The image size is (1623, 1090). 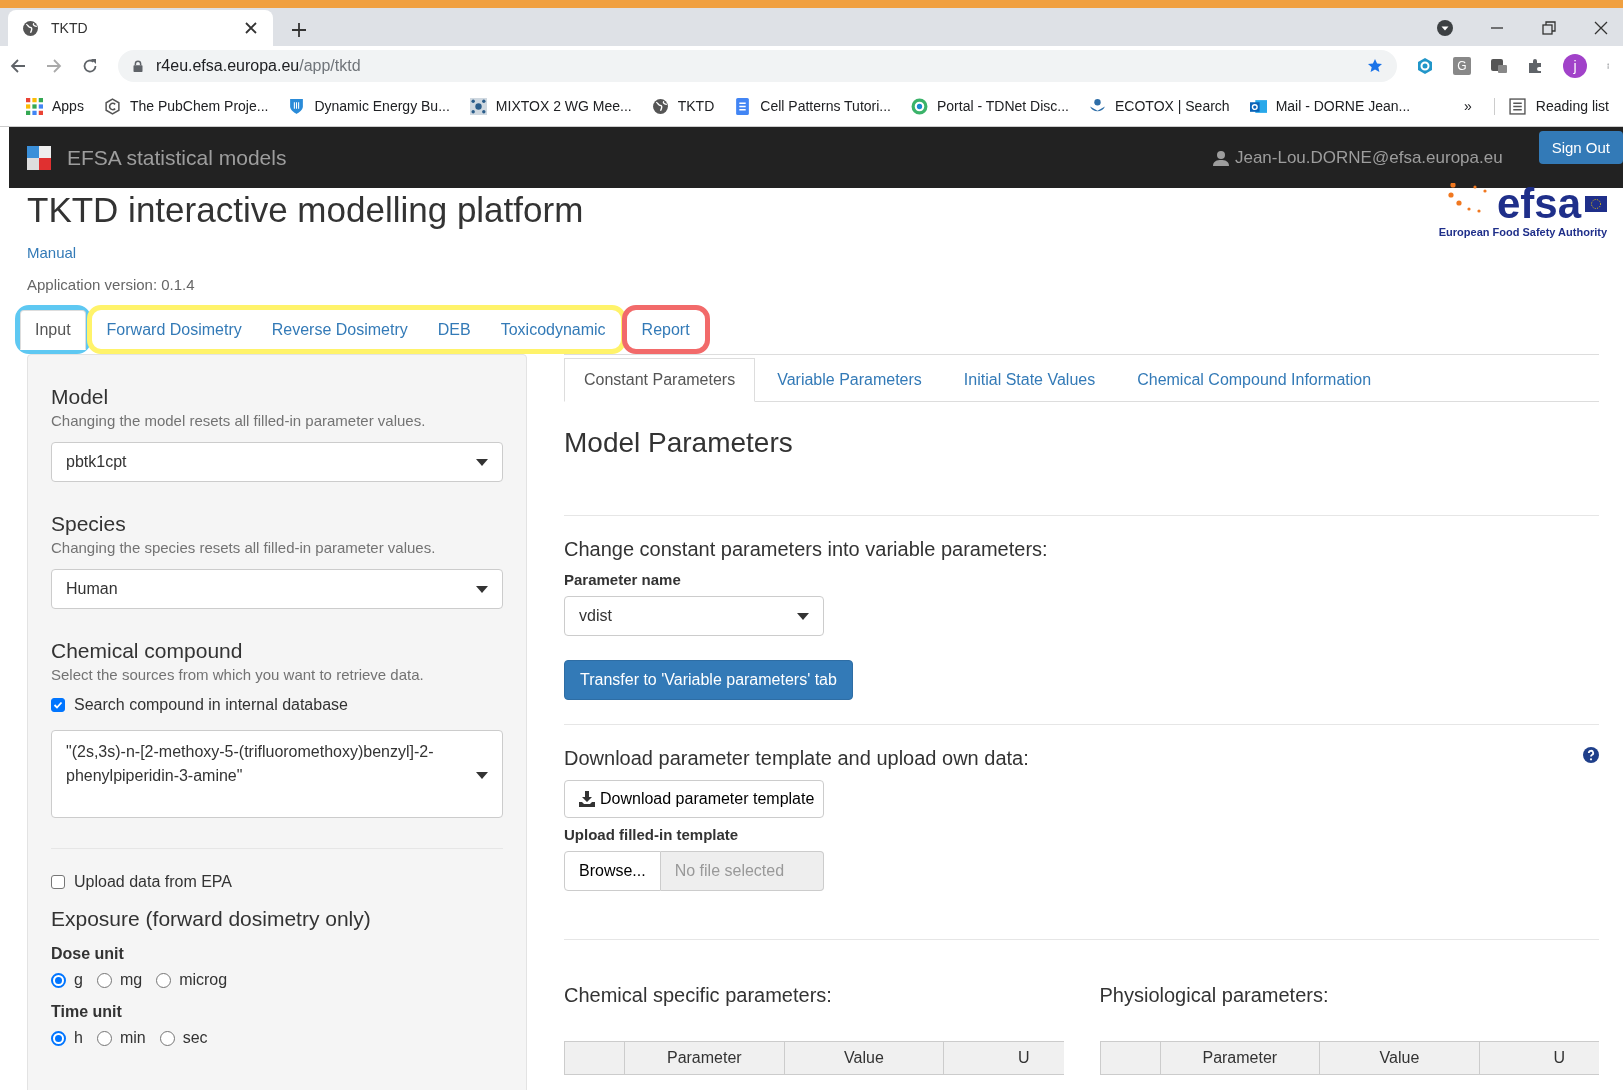 What do you see at coordinates (919, 106) in the screenshot?
I see `ring-icon` at bounding box center [919, 106].